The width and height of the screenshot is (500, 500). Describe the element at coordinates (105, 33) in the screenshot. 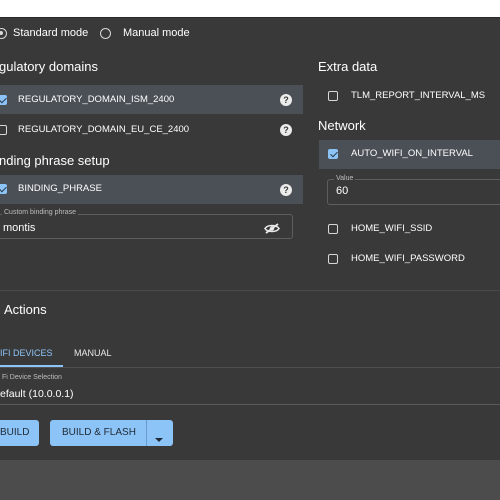

I see `manual-mode-radio` at that location.